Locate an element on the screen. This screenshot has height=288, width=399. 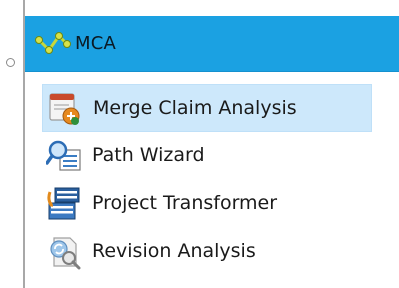
menu-item-label: Merge Claim Analysis is located at coordinates (195, 108).